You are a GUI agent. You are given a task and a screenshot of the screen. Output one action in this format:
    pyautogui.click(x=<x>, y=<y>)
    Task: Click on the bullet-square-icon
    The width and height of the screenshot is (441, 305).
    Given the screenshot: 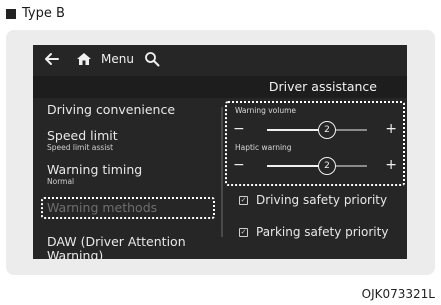 What is the action you would take?
    pyautogui.click(x=11, y=13)
    